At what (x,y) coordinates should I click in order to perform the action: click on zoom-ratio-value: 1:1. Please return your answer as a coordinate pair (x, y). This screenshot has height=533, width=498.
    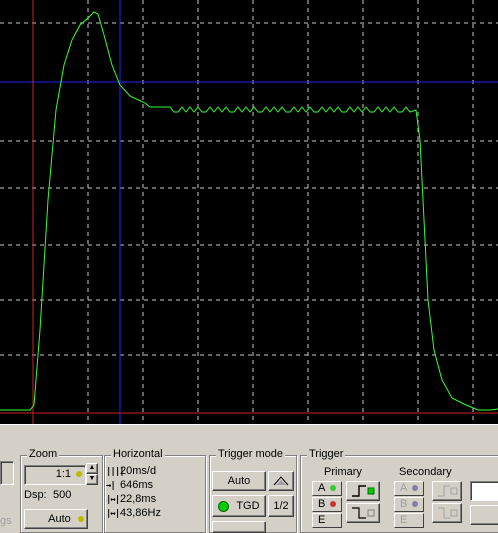
    Looking at the image, I should click on (63, 474).